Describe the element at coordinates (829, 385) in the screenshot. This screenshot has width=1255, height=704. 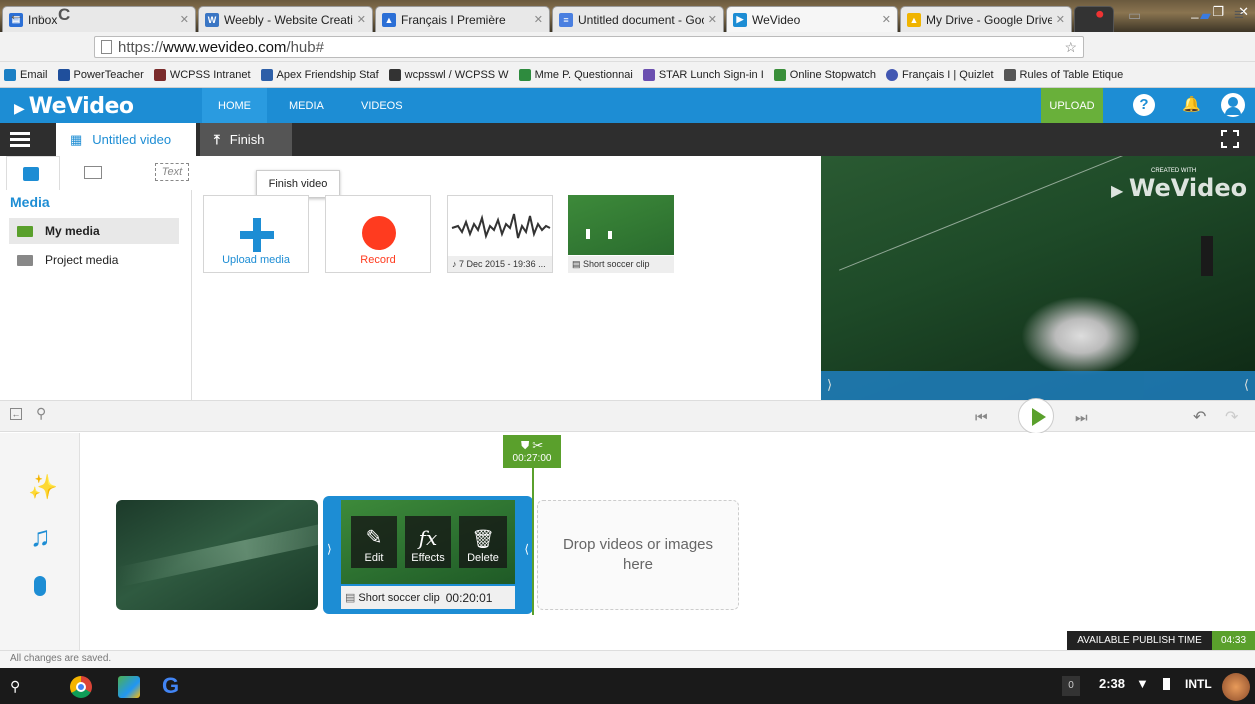
I see `trim-left-handle: ⟩` at that location.